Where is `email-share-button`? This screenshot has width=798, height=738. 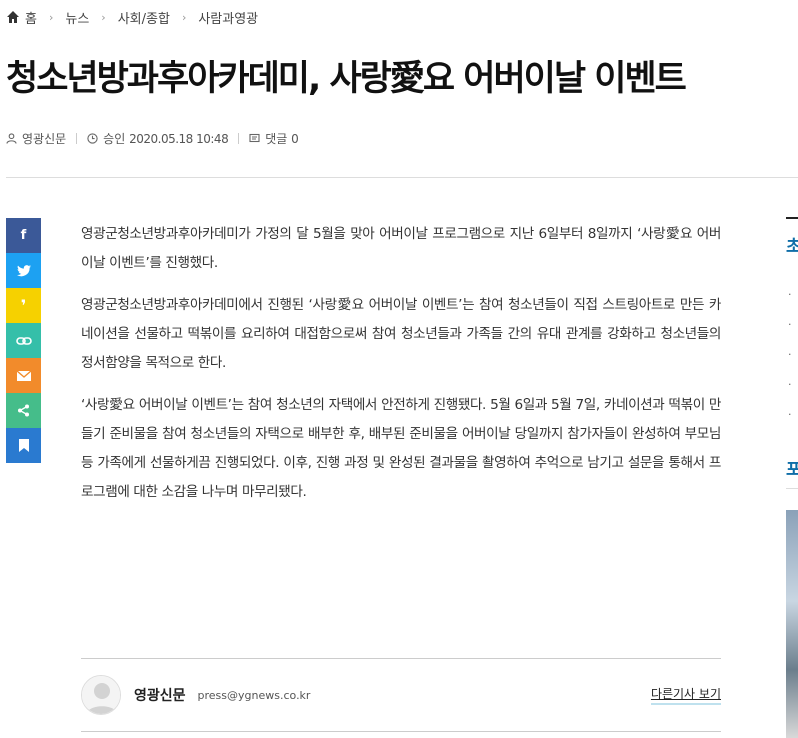
email-share-button is located at coordinates (23, 375).